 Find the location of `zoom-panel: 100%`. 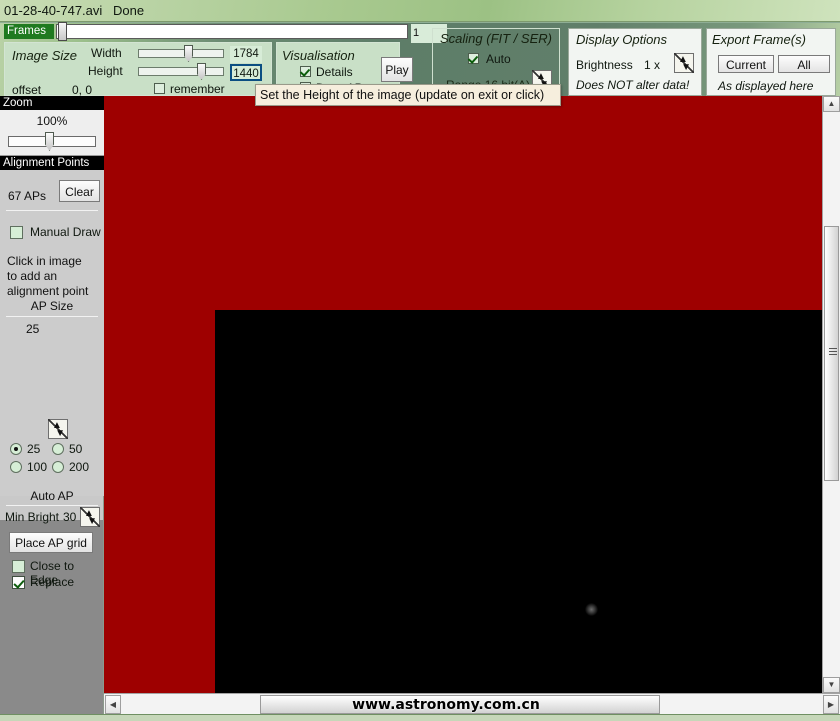

zoom-panel: 100% is located at coordinates (52, 133).